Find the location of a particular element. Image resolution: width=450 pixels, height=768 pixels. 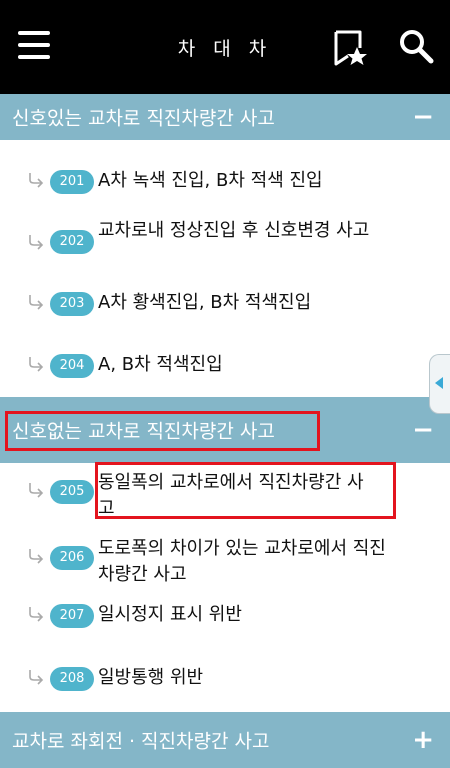

section-header-left-turn: 교차로 좌회전 · 직진차량간 사고 + is located at coordinates (225, 740).